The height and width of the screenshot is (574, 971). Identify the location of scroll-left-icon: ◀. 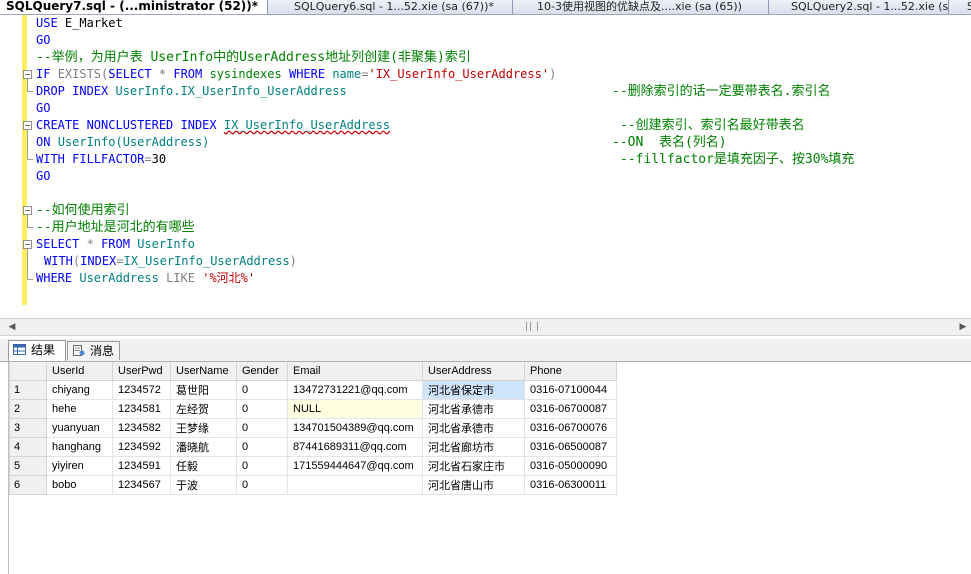
(12, 327).